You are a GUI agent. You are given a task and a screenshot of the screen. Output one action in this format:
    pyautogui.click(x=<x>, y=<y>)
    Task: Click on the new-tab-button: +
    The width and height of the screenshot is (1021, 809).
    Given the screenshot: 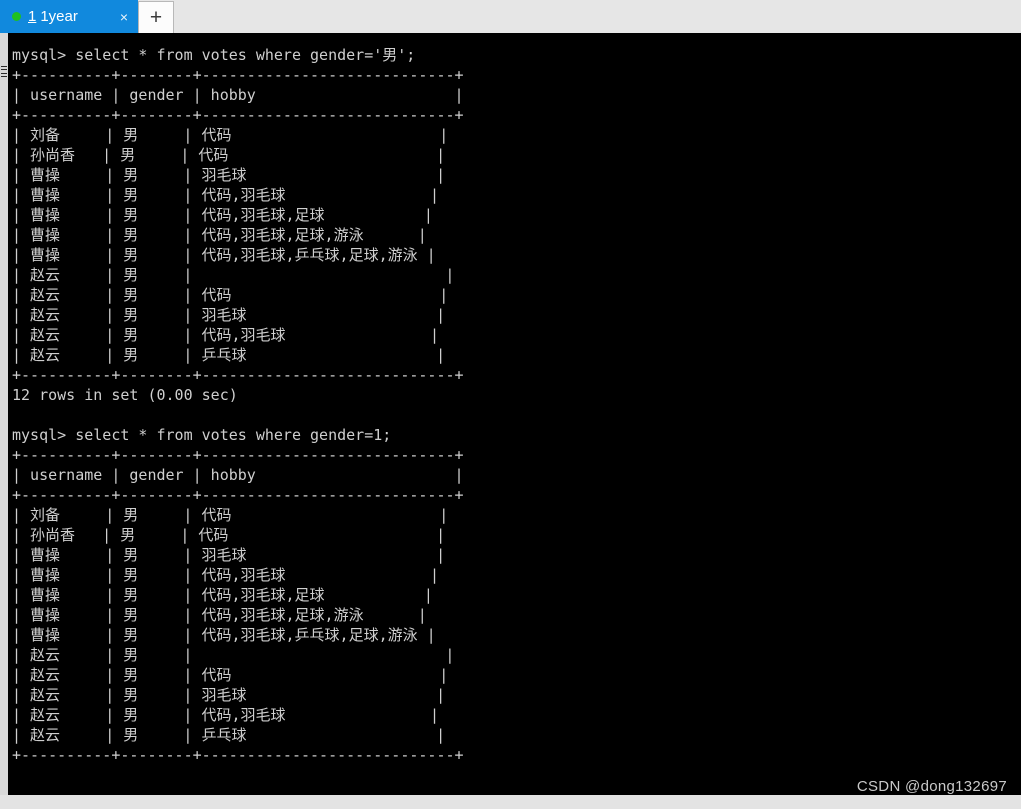 What is the action you would take?
    pyautogui.click(x=156, y=17)
    